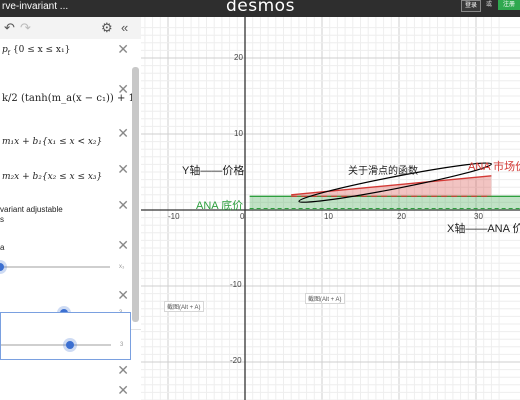 The image size is (520, 400). I want to click on expression-row-4: m₂x + b₂{x₂ ≤ x ≤ x₃} ✕, so click(70, 177).